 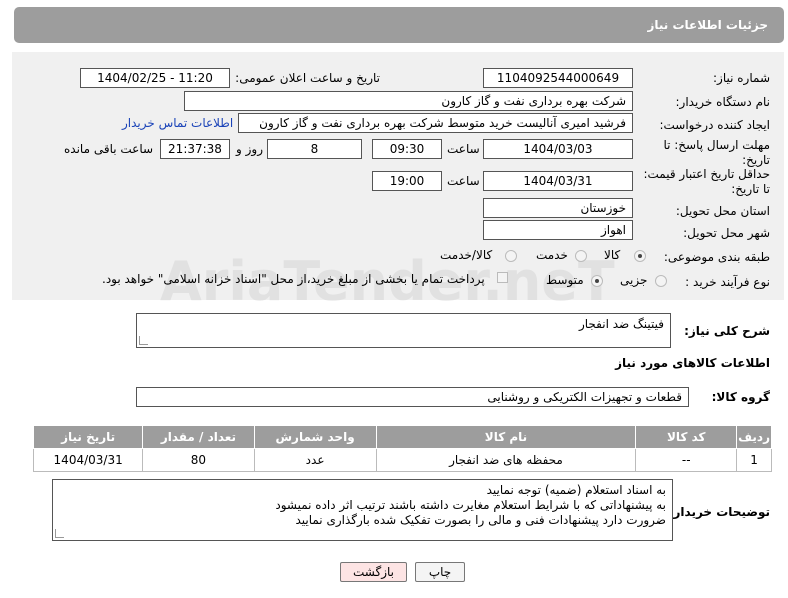 I want to click on province-field: خوزستان, so click(x=558, y=208).